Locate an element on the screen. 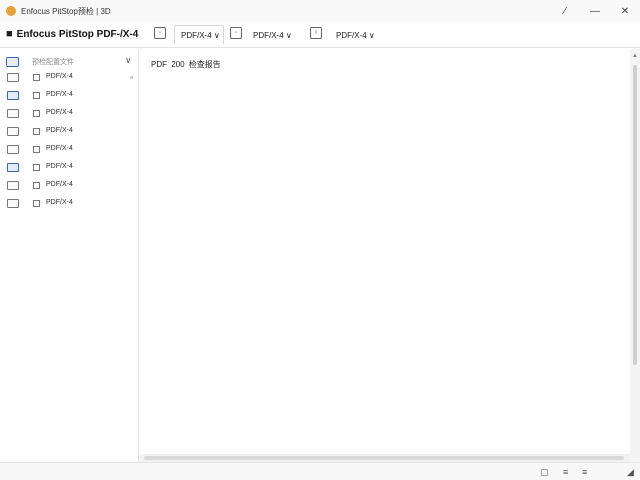 This screenshot has height=480, width=640. horizontal-scrollbar is located at coordinates (385, 458).